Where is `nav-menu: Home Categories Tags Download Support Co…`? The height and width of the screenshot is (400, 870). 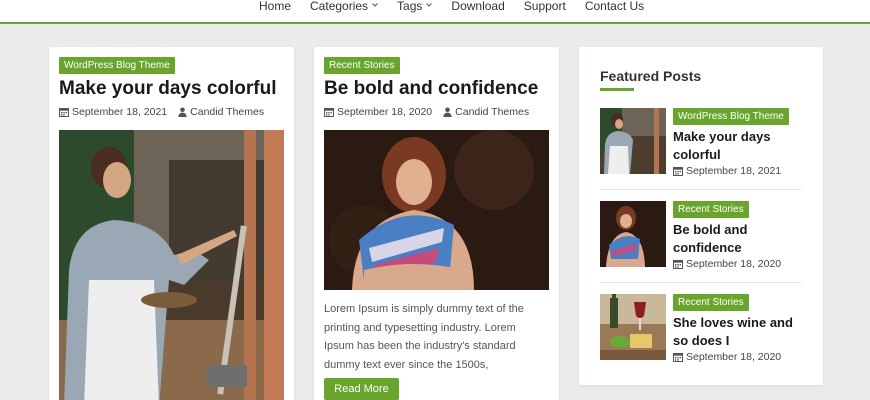 nav-menu: Home Categories Tags Download Support Co… is located at coordinates (461, 6).